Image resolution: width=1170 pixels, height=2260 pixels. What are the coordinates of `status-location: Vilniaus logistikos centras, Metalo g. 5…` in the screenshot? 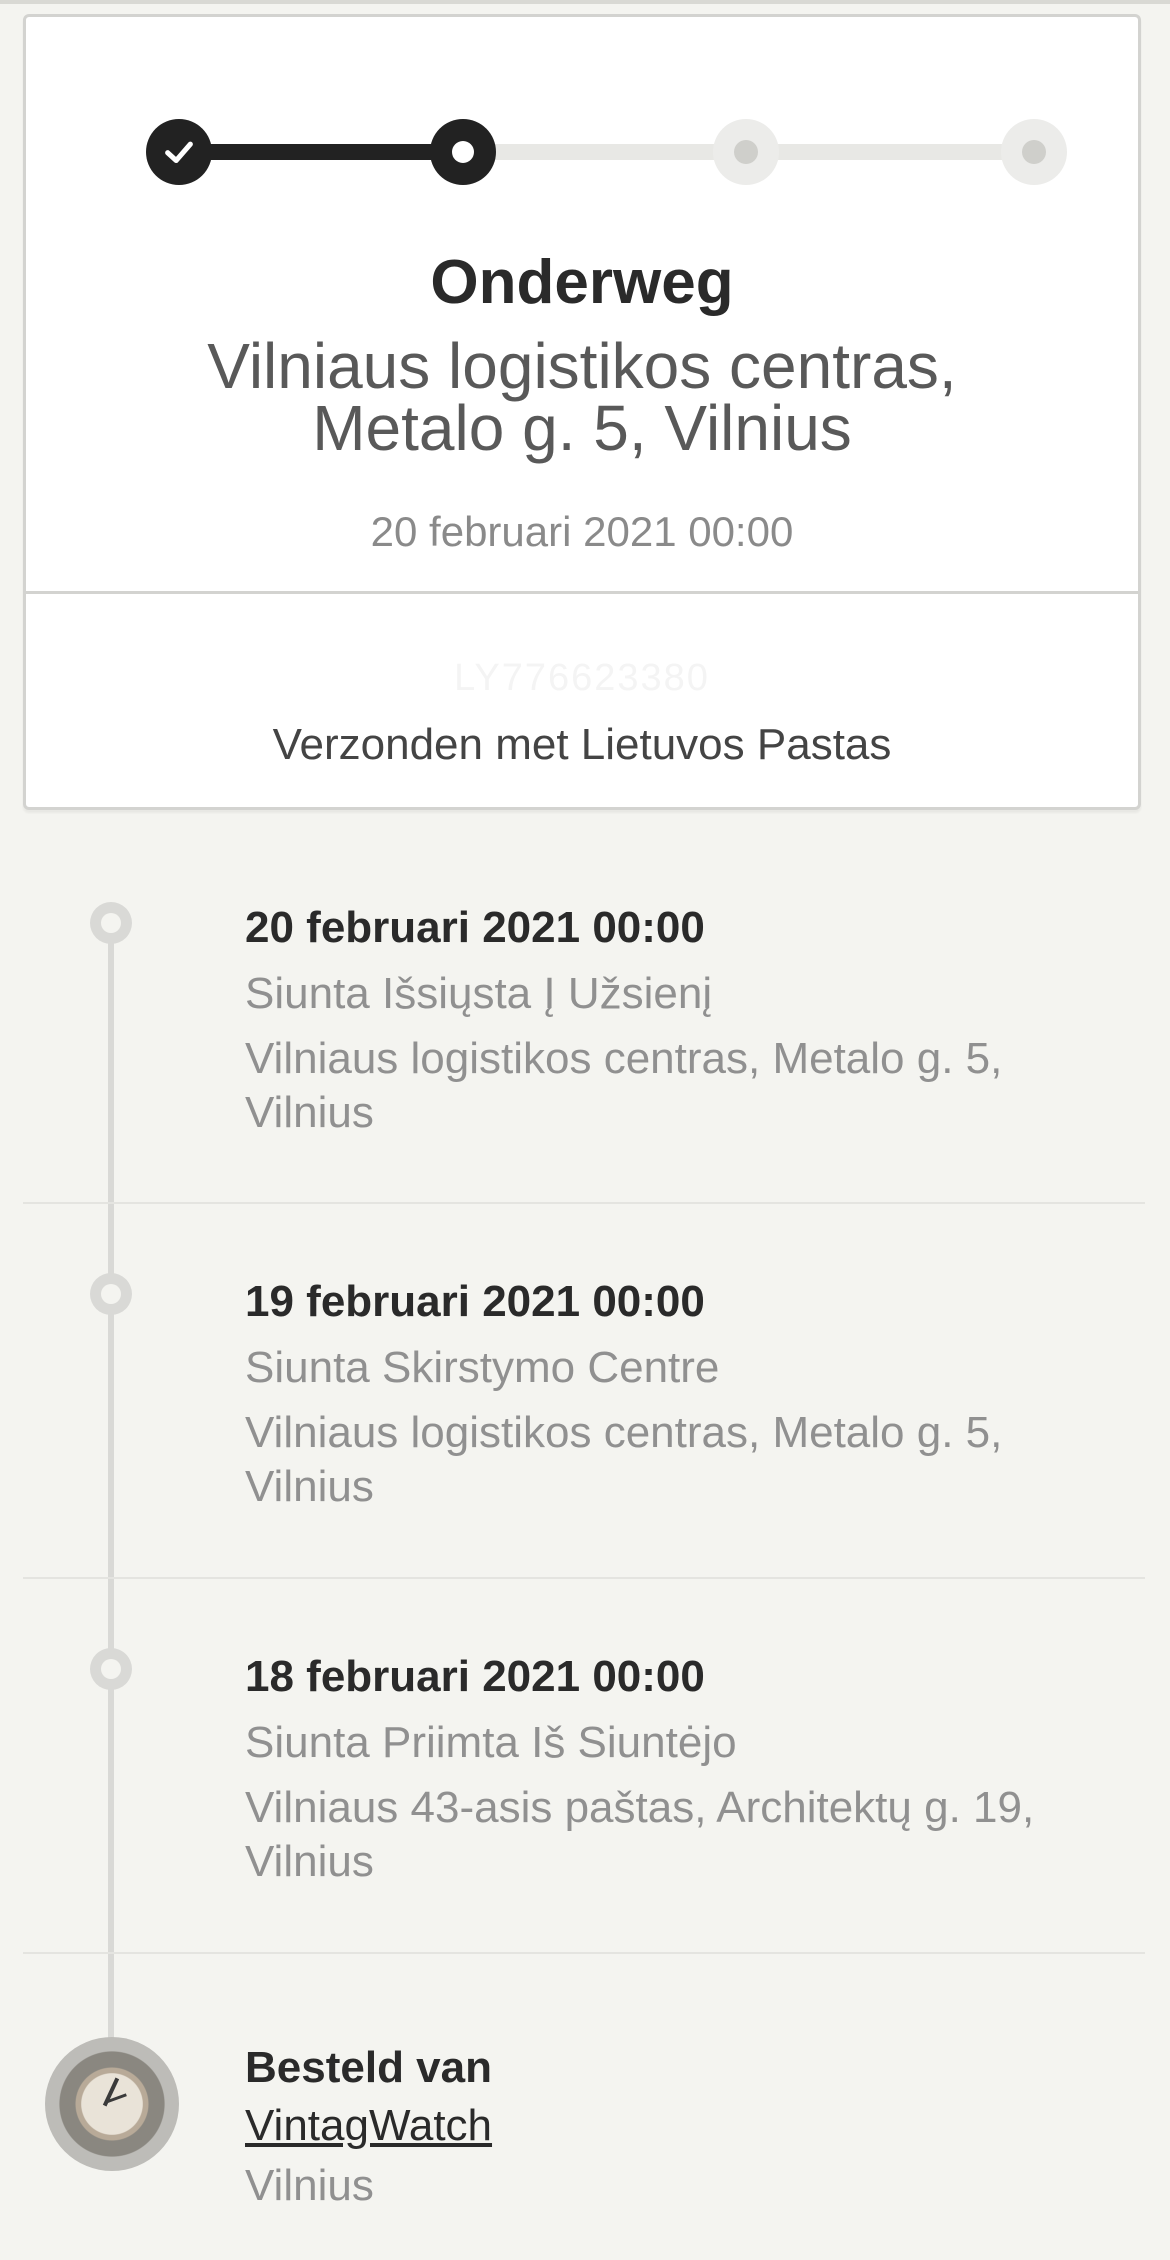 It's located at (582, 397).